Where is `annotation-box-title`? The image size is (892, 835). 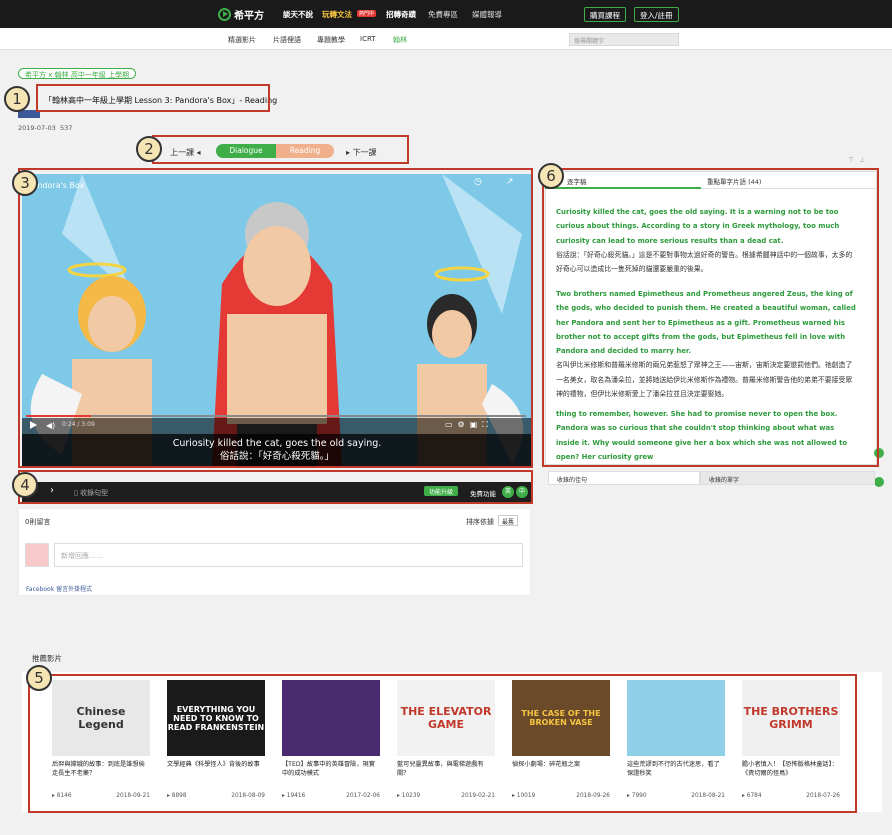
annotation-box-title is located at coordinates (153, 98).